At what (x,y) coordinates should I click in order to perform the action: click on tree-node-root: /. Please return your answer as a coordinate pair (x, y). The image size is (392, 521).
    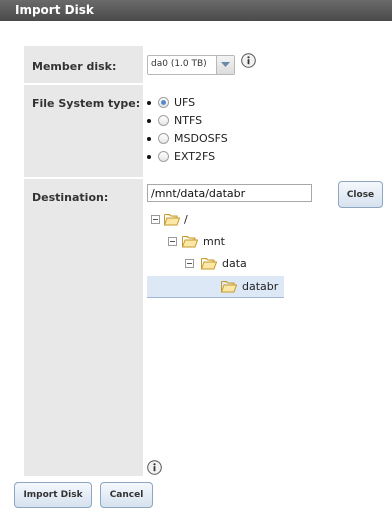
    Looking at the image, I should click on (175, 220).